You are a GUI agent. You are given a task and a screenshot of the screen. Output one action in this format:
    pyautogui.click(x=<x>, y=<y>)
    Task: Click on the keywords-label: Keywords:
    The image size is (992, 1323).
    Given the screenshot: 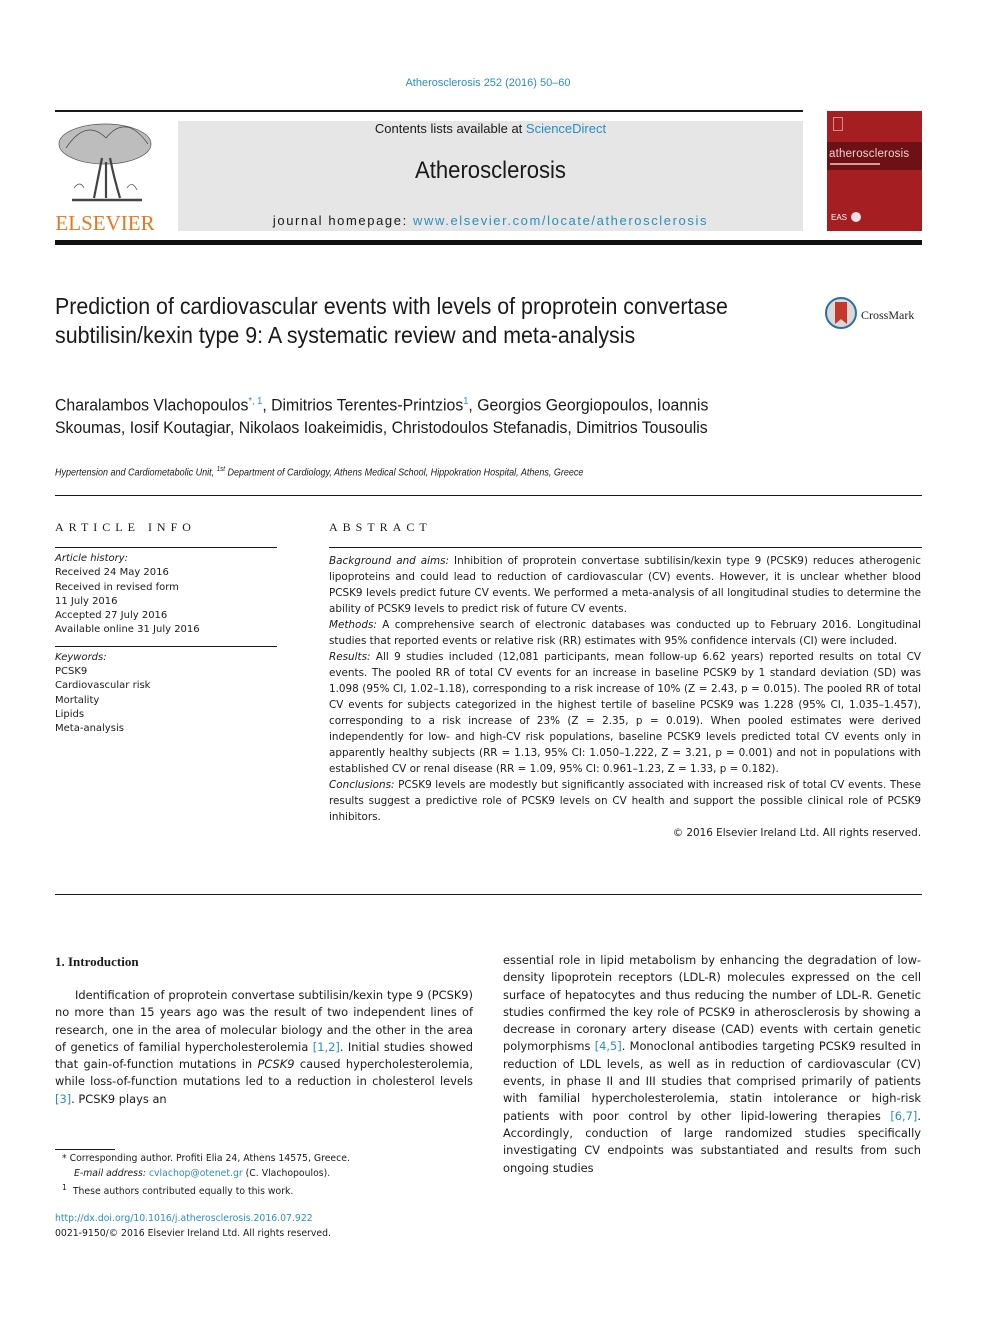 What is the action you would take?
    pyautogui.click(x=81, y=657)
    